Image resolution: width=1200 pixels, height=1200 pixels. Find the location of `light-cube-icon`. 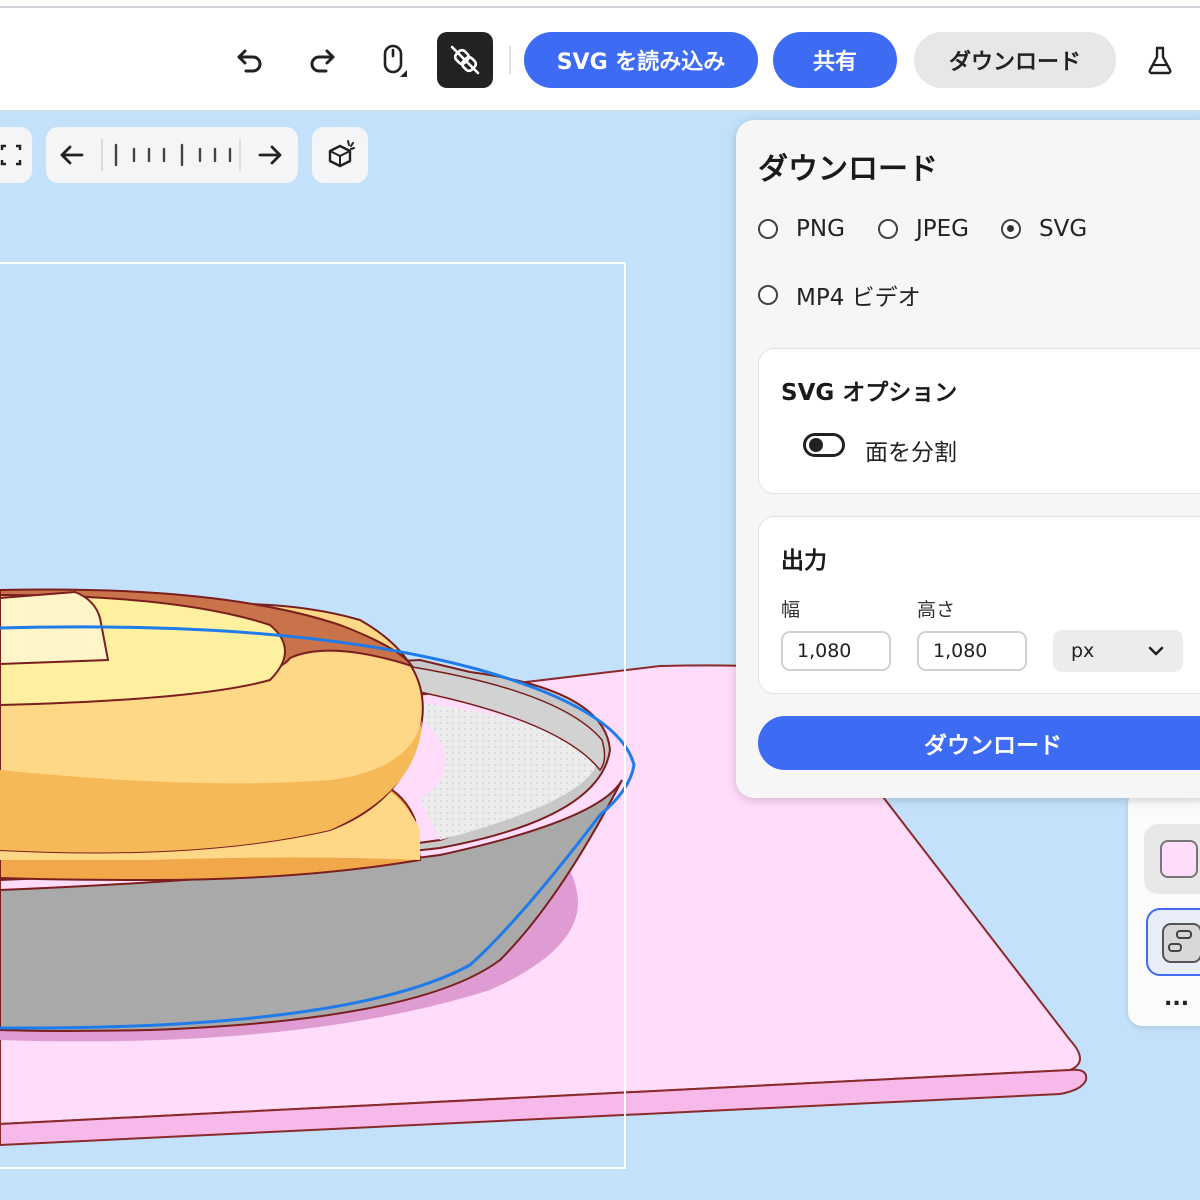

light-cube-icon is located at coordinates (341, 154).